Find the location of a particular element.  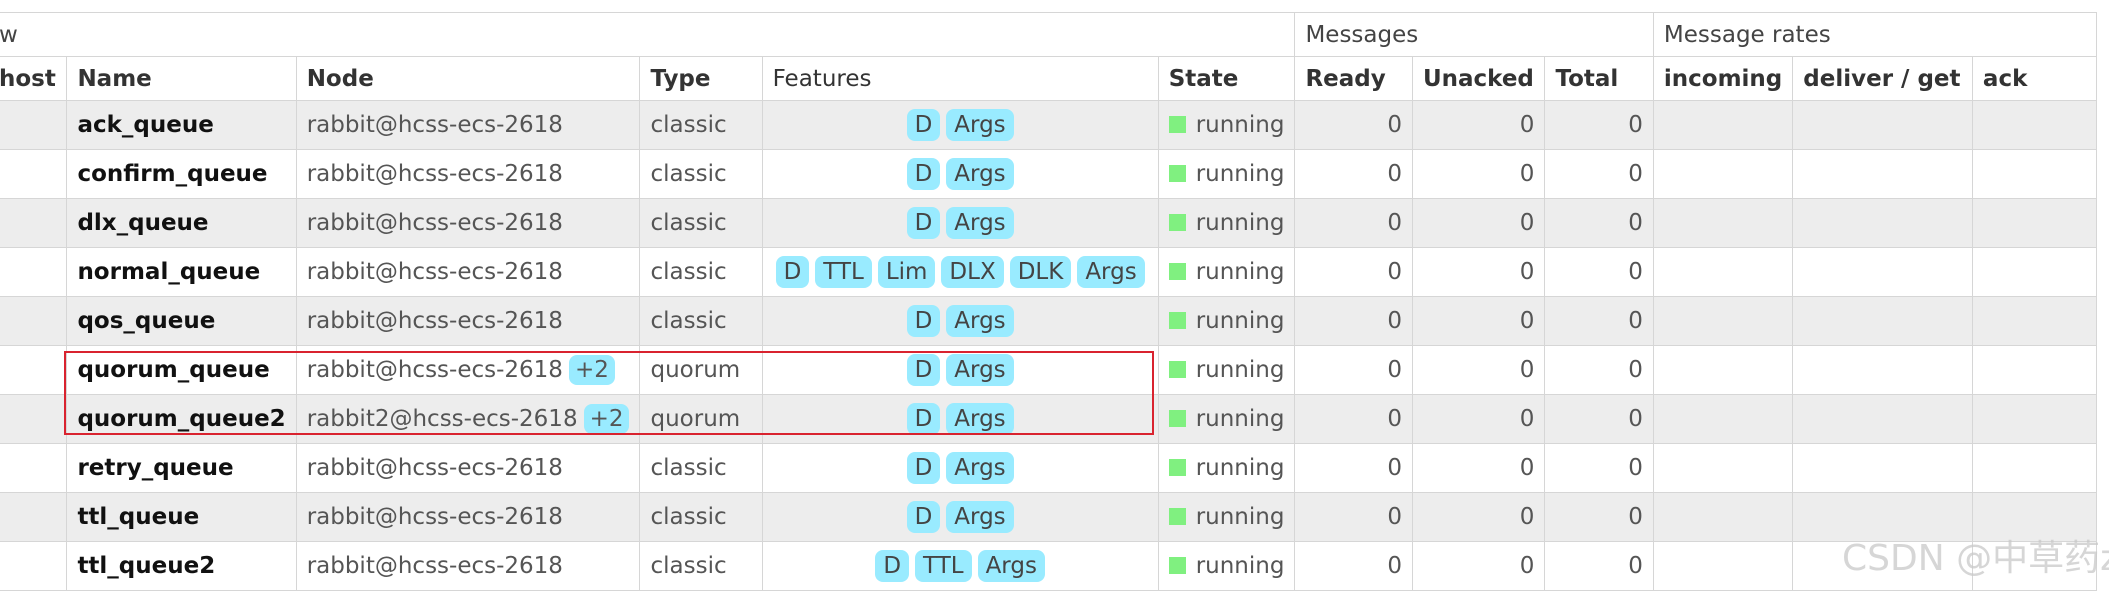

incoming-column-header: incoming is located at coordinates (1723, 78).